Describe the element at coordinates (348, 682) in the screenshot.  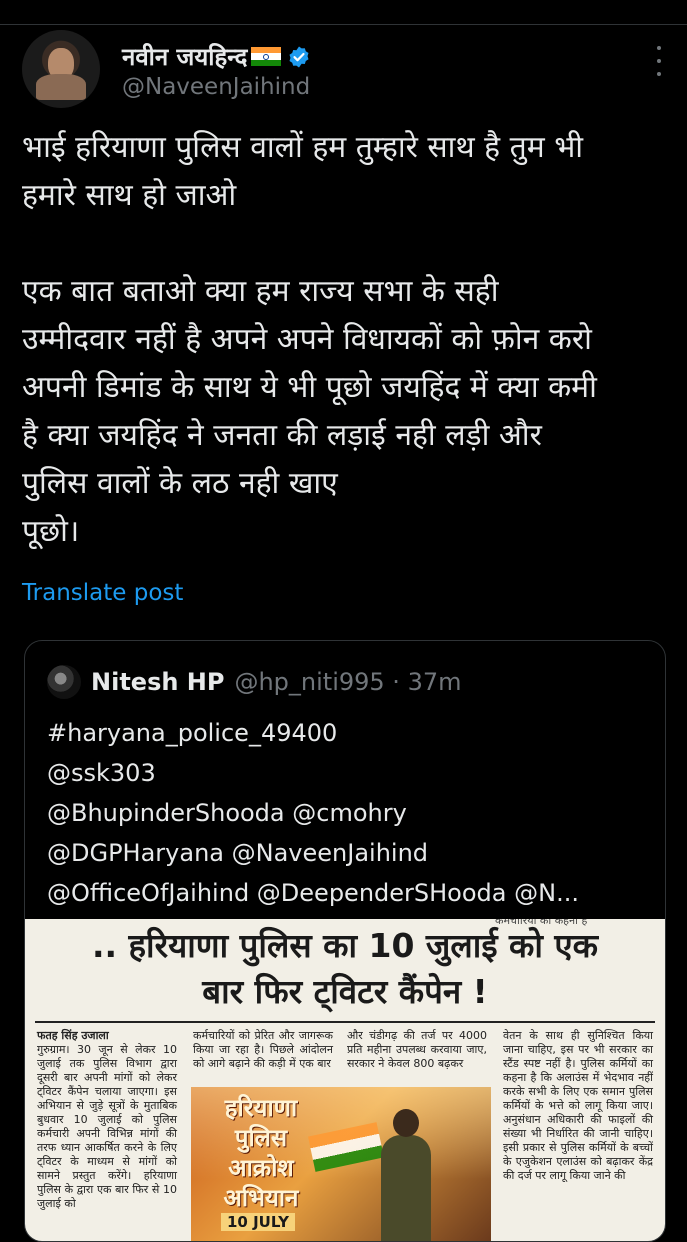
I see `quoted-author-handle-time: @hp_niti995 · 37m` at that location.